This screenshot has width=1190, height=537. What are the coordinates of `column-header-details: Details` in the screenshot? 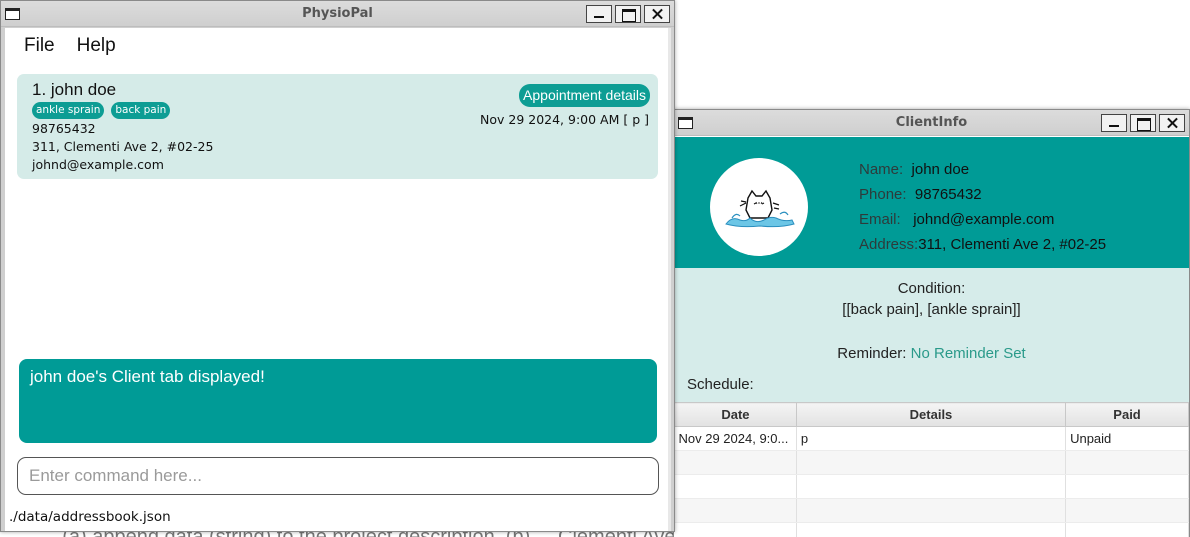 It's located at (931, 414).